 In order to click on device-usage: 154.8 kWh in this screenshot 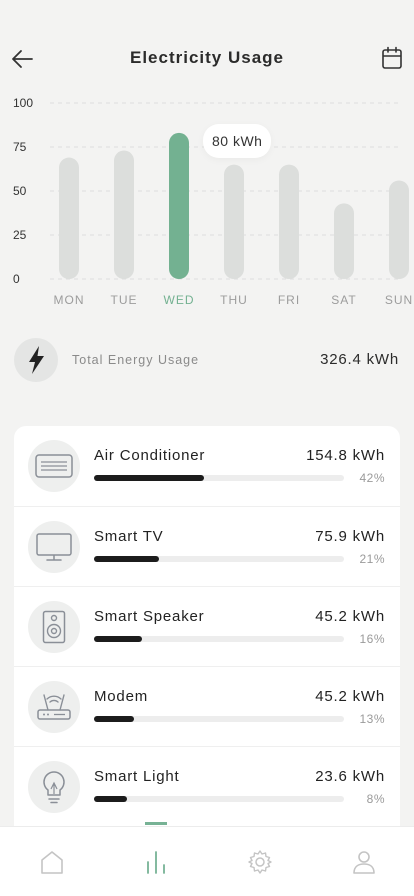, I will do `click(345, 455)`.